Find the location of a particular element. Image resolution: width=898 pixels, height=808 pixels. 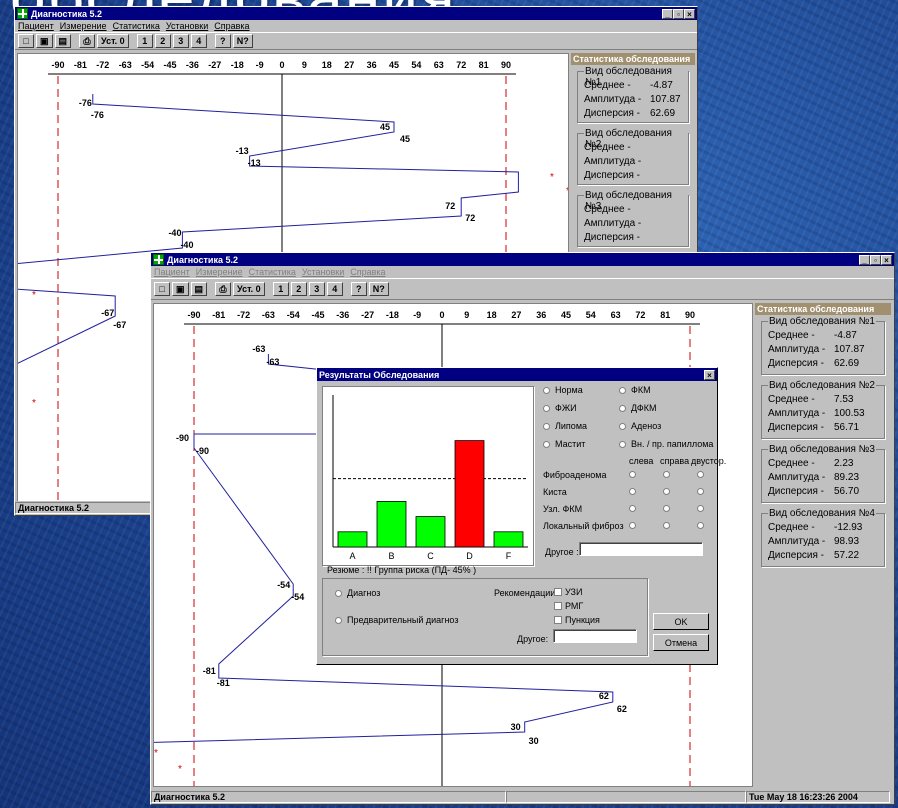

stat-row-disp: Дисперсия - 62.69 is located at coordinates (813, 363).